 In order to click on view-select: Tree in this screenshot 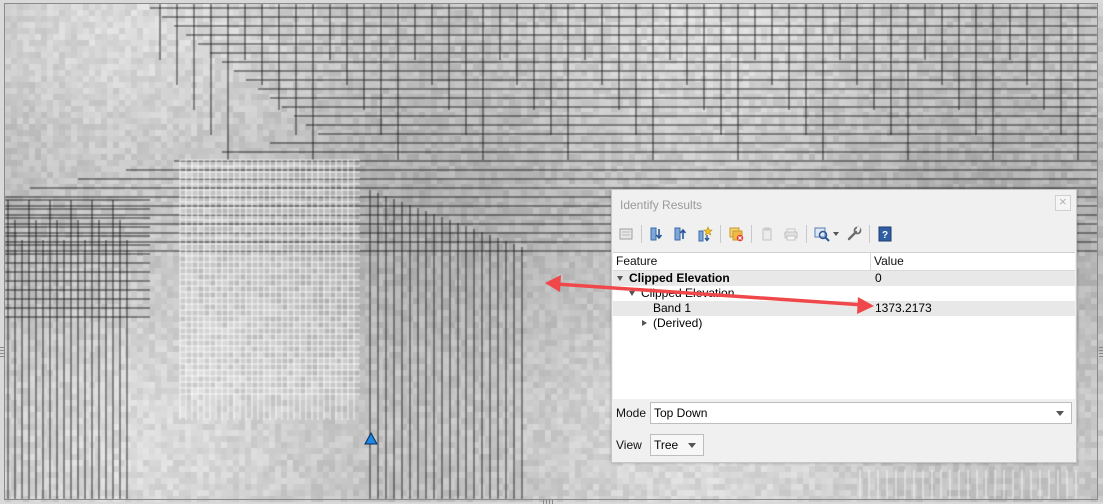, I will do `click(677, 445)`.